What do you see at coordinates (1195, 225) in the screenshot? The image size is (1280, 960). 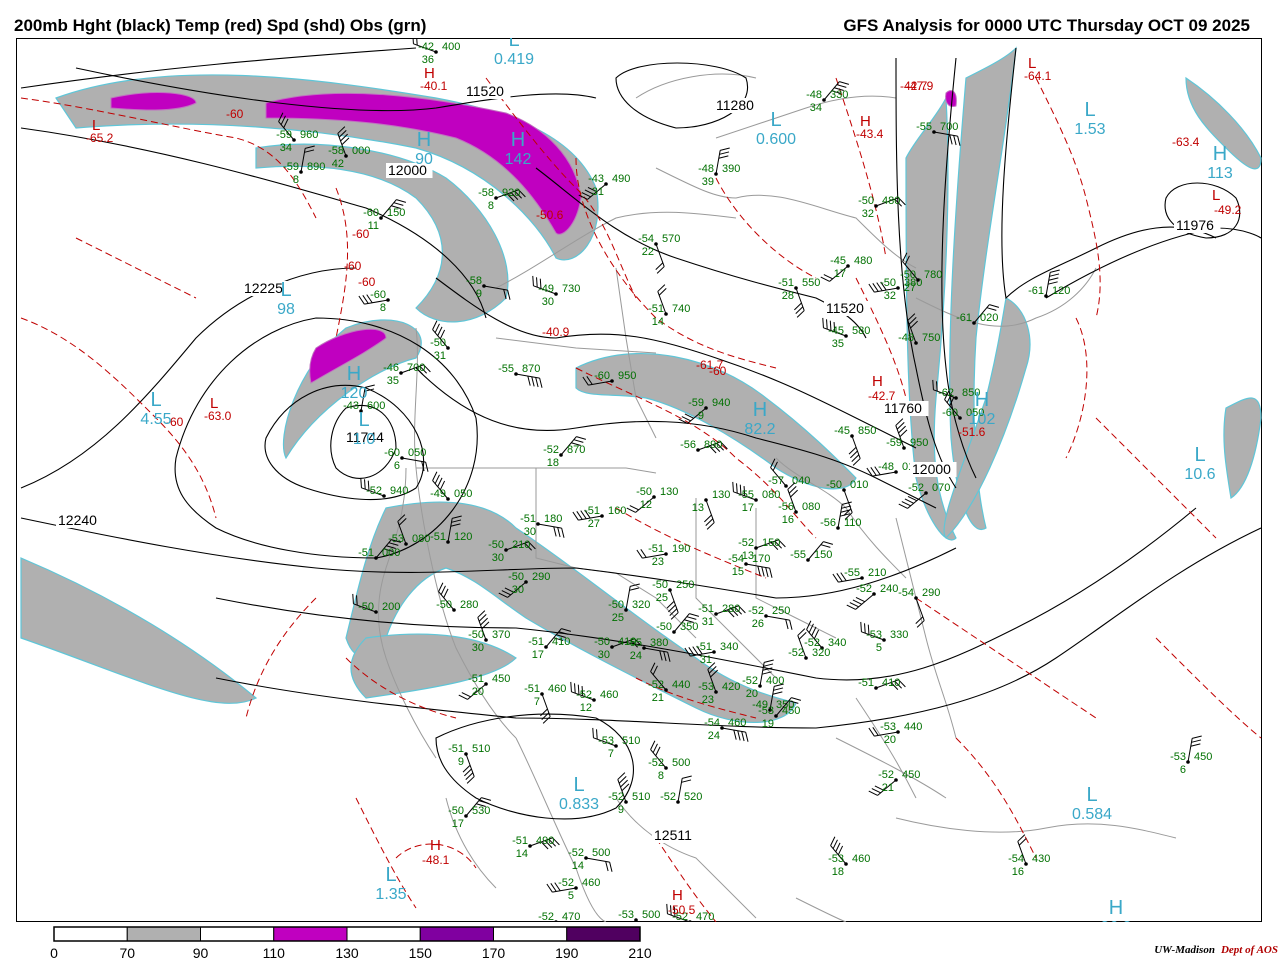 I see `height-label: 11976` at bounding box center [1195, 225].